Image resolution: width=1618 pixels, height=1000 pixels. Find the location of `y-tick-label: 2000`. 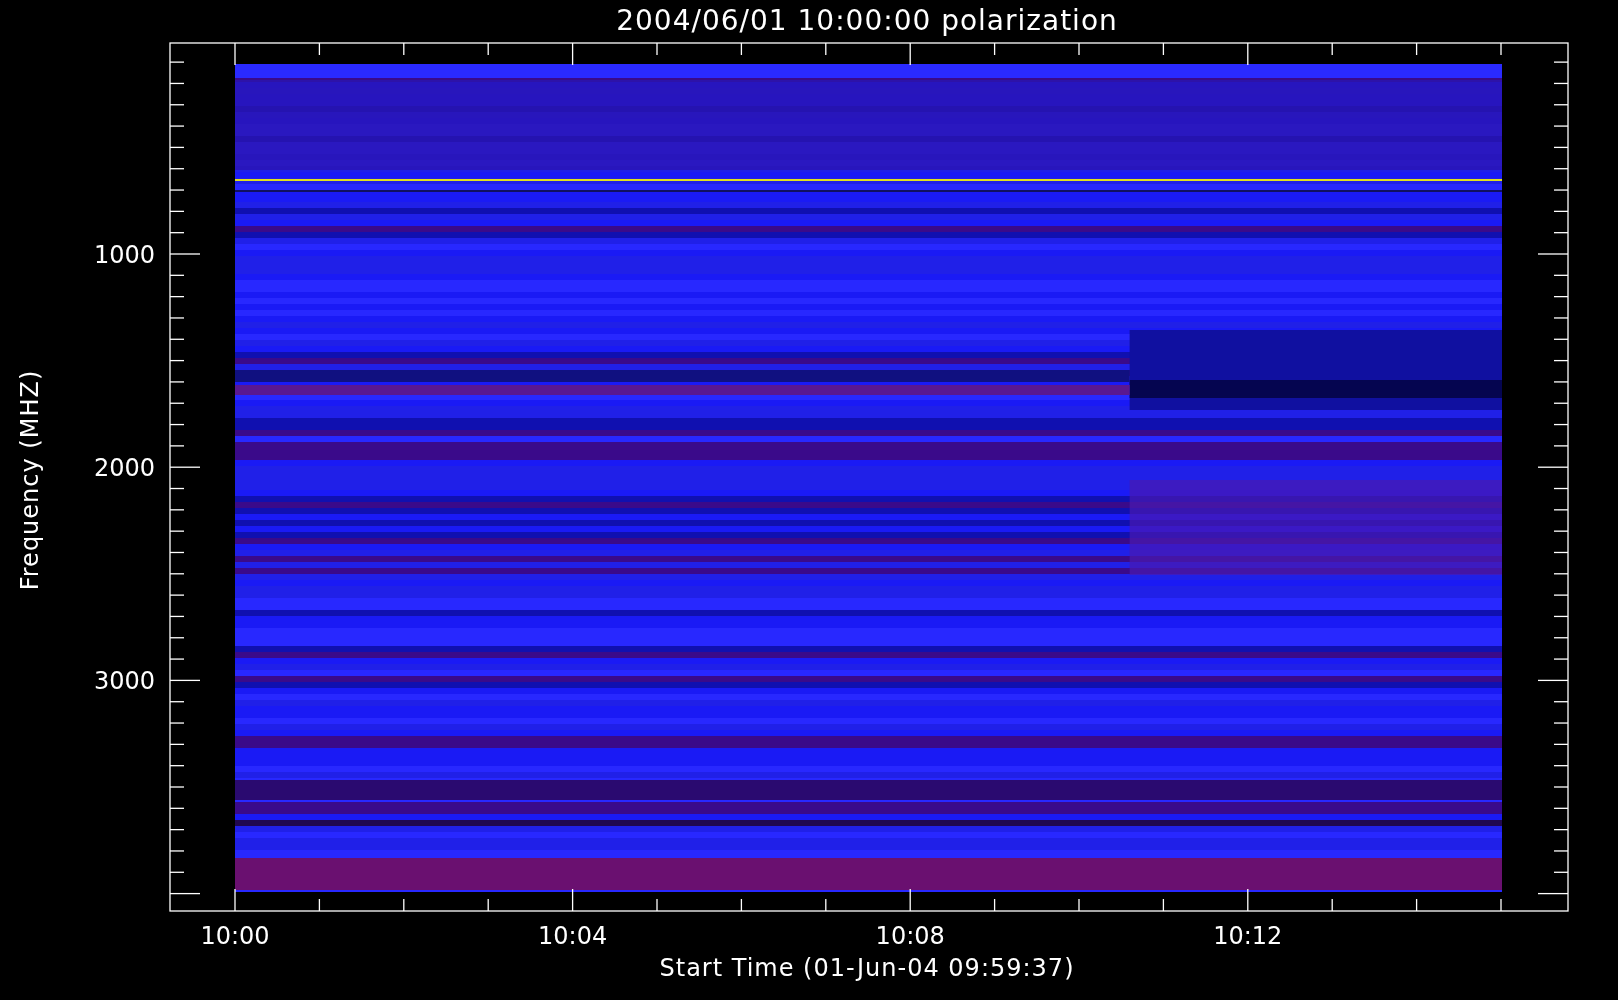

y-tick-label: 2000 is located at coordinates (124, 468).